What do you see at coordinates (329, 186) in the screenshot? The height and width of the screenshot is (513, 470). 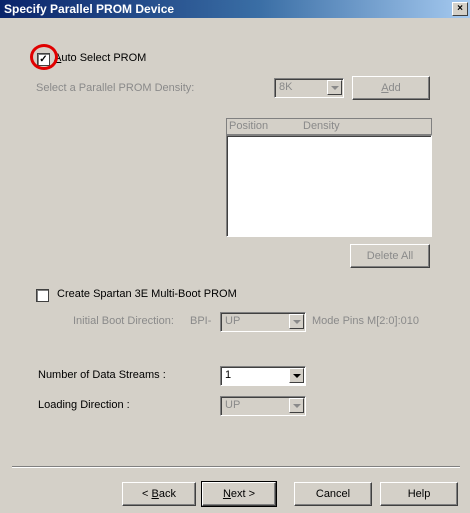 I see `prom-list` at bounding box center [329, 186].